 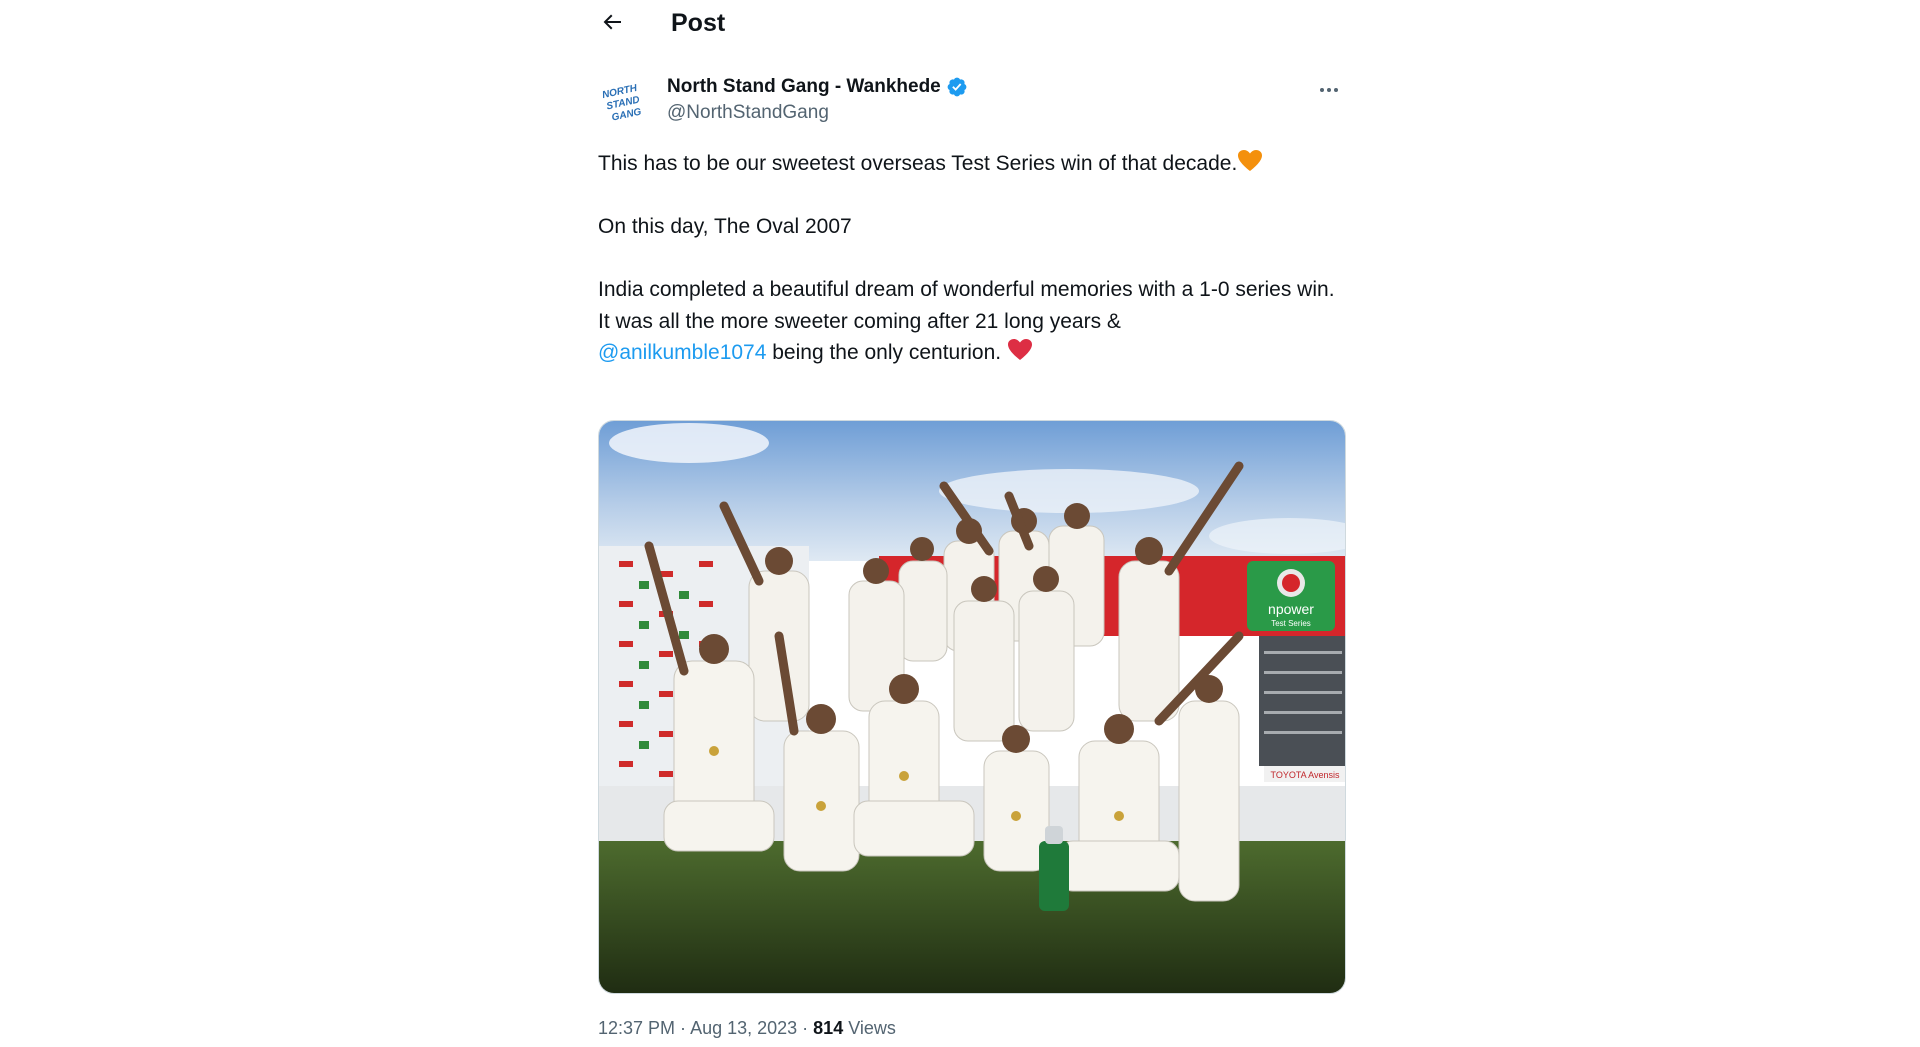 I want to click on post-date: Aug 13, 2023, so click(x=743, y=1028).